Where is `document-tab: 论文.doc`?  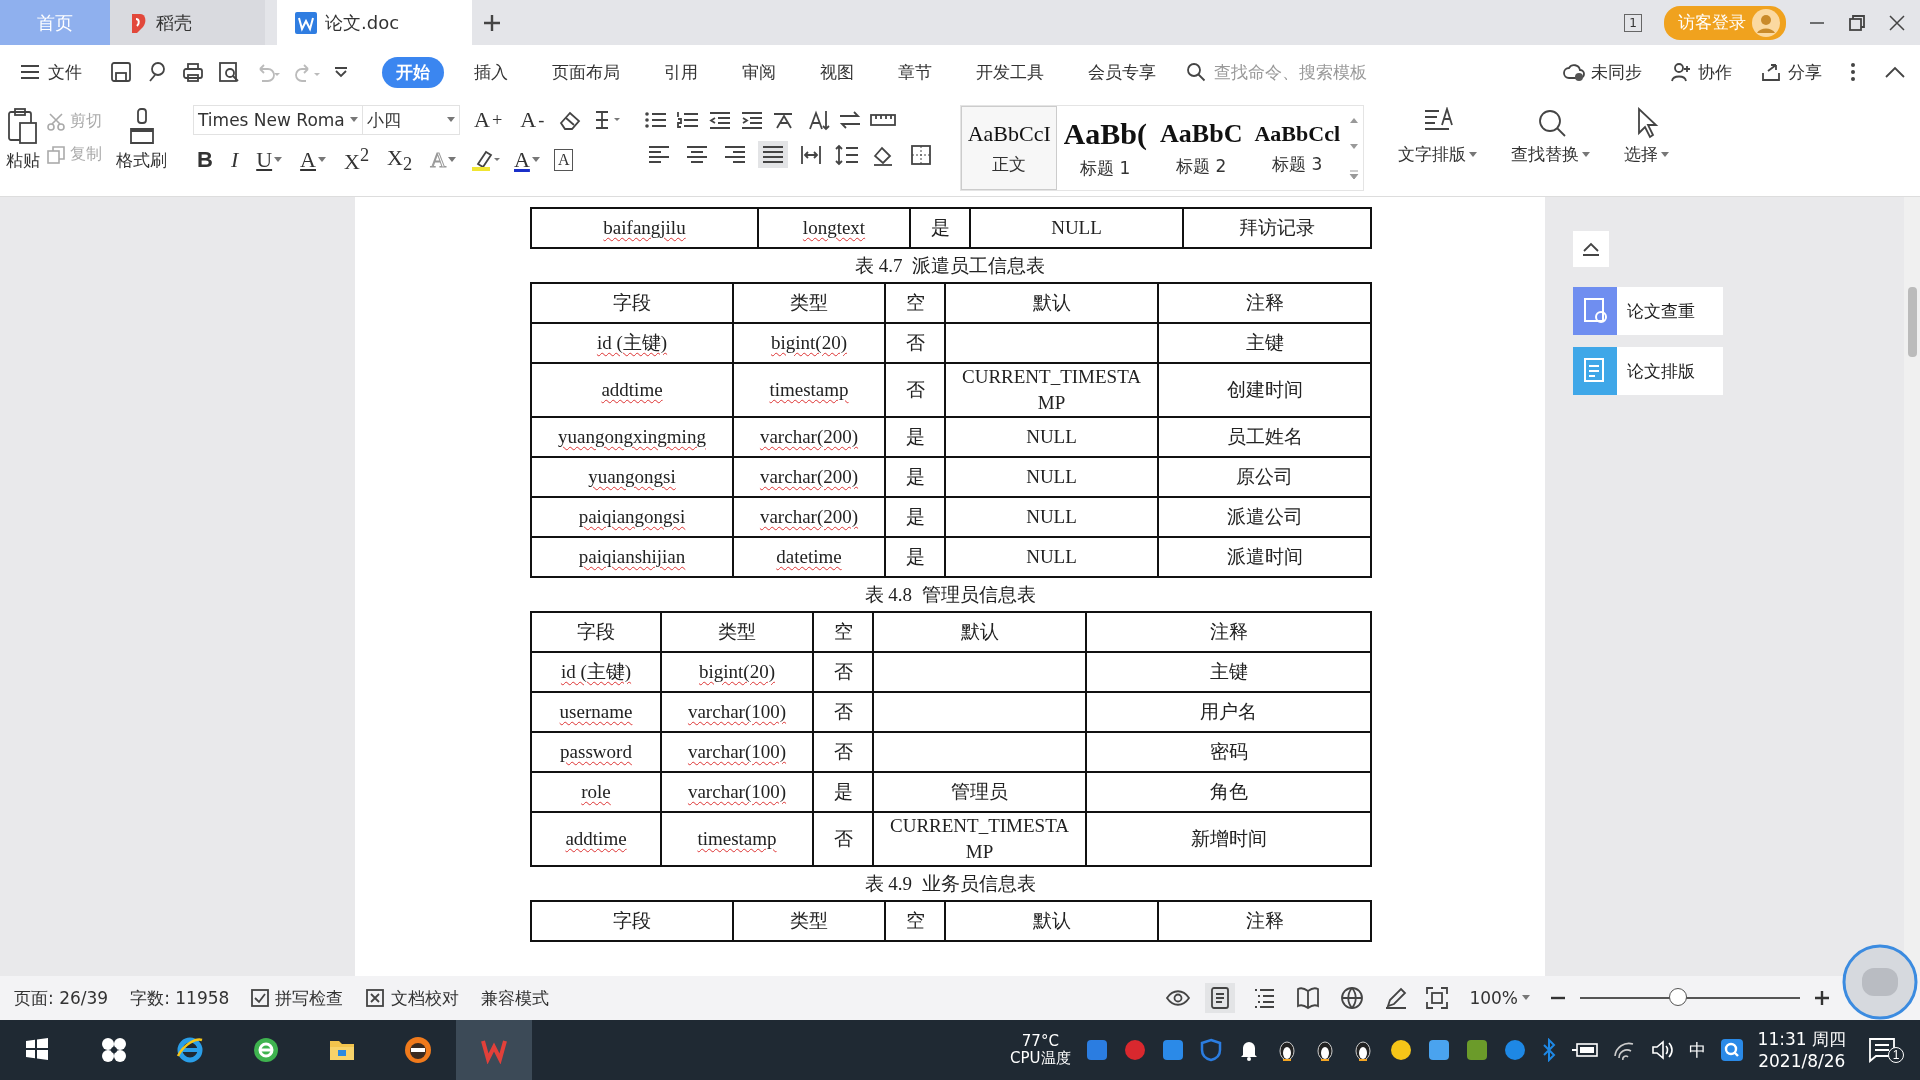
document-tab: 论文.doc is located at coordinates (374, 22).